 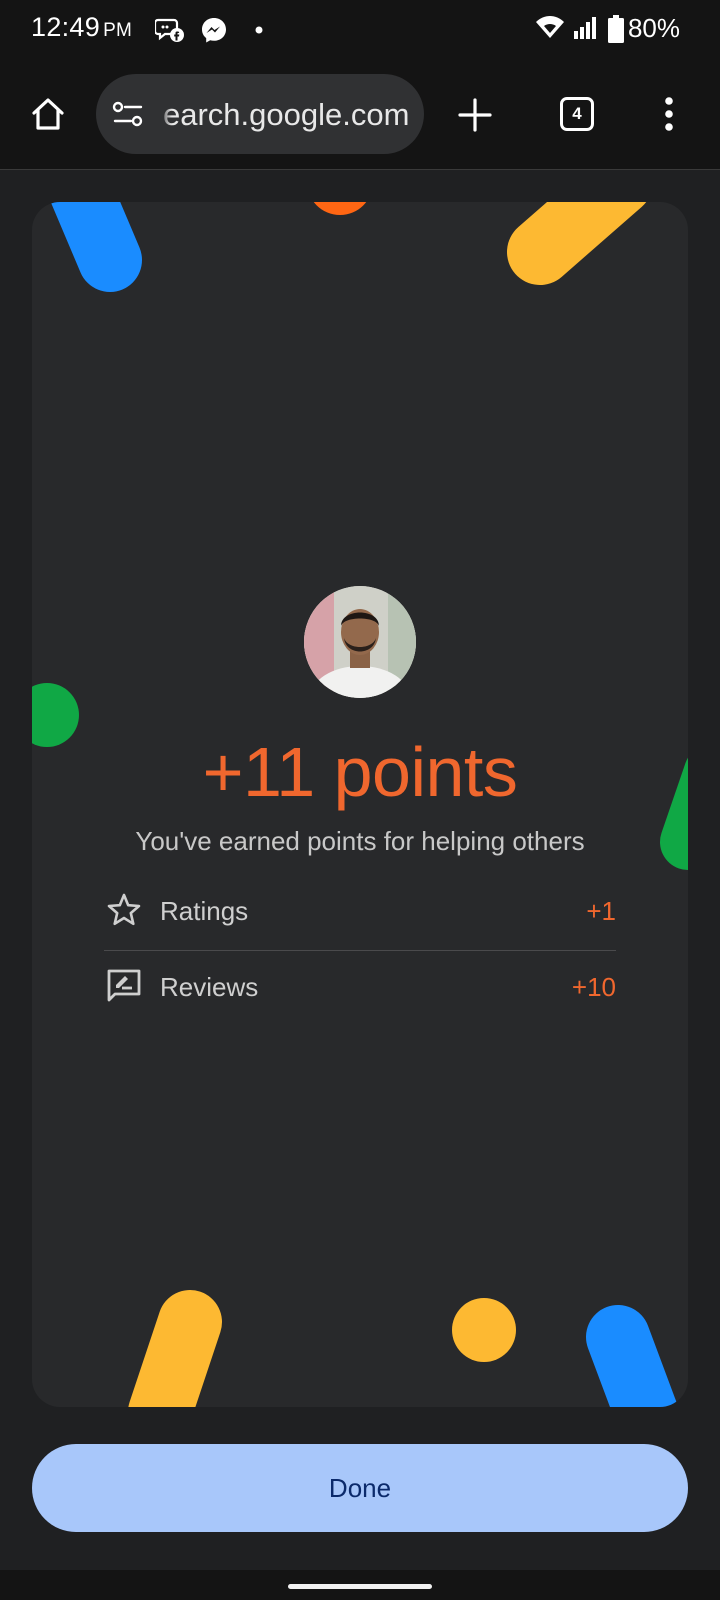 I want to click on messenger-notification-icon, so click(x=214, y=30).